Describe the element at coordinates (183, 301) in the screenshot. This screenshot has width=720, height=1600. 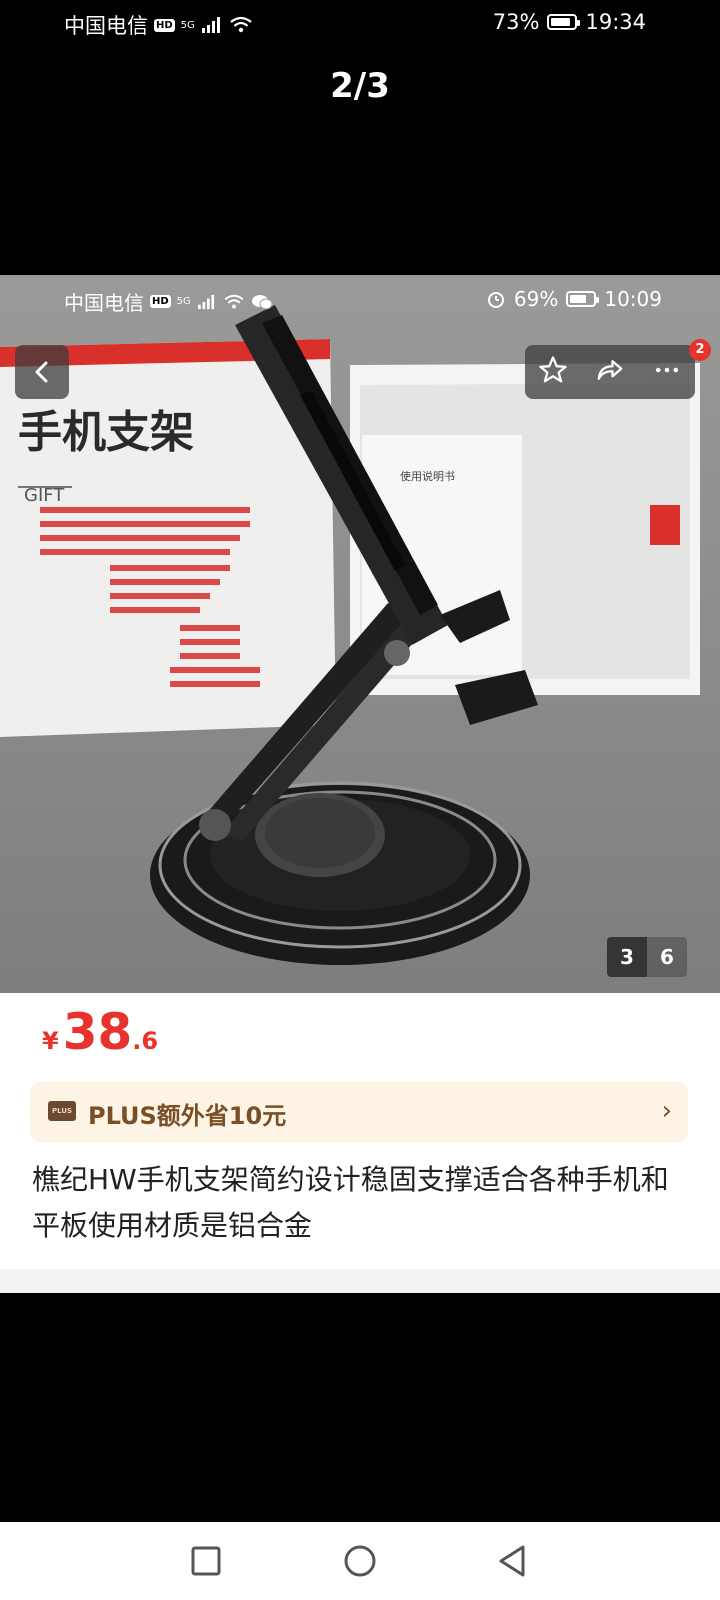
I see `inner-network: 5G` at that location.